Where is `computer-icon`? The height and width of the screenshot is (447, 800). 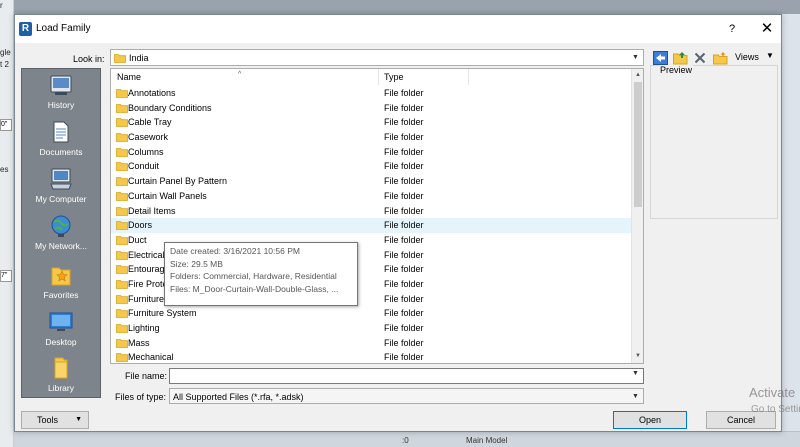 computer-icon is located at coordinates (61, 179).